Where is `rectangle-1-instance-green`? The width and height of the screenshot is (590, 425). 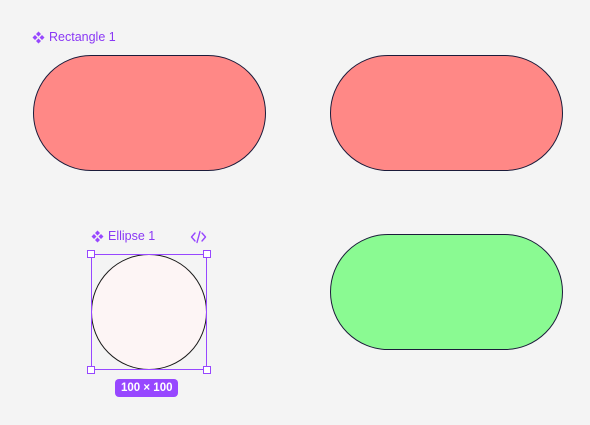 rectangle-1-instance-green is located at coordinates (446, 292).